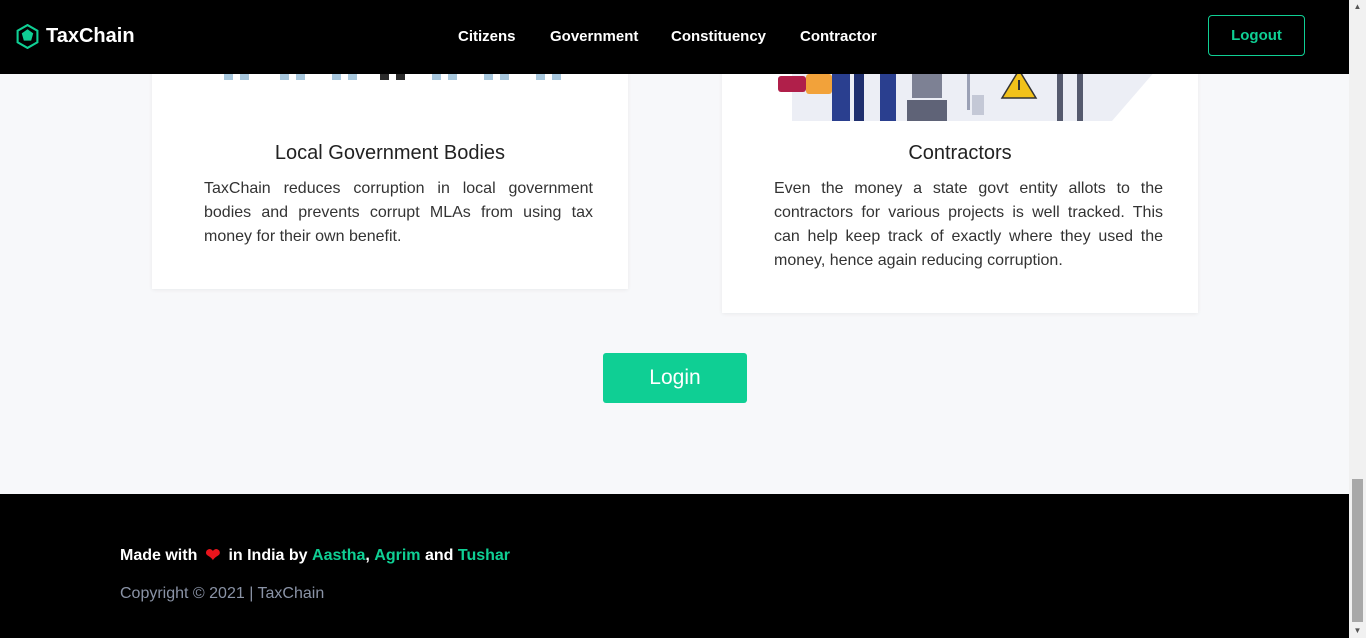 Image resolution: width=1366 pixels, height=638 pixels. What do you see at coordinates (27, 36) in the screenshot?
I see `taxchain-logo-icon` at bounding box center [27, 36].